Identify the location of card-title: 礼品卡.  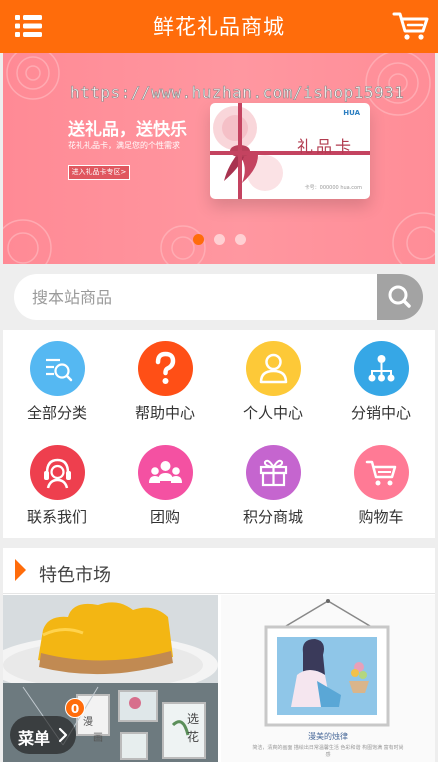
(325, 146).